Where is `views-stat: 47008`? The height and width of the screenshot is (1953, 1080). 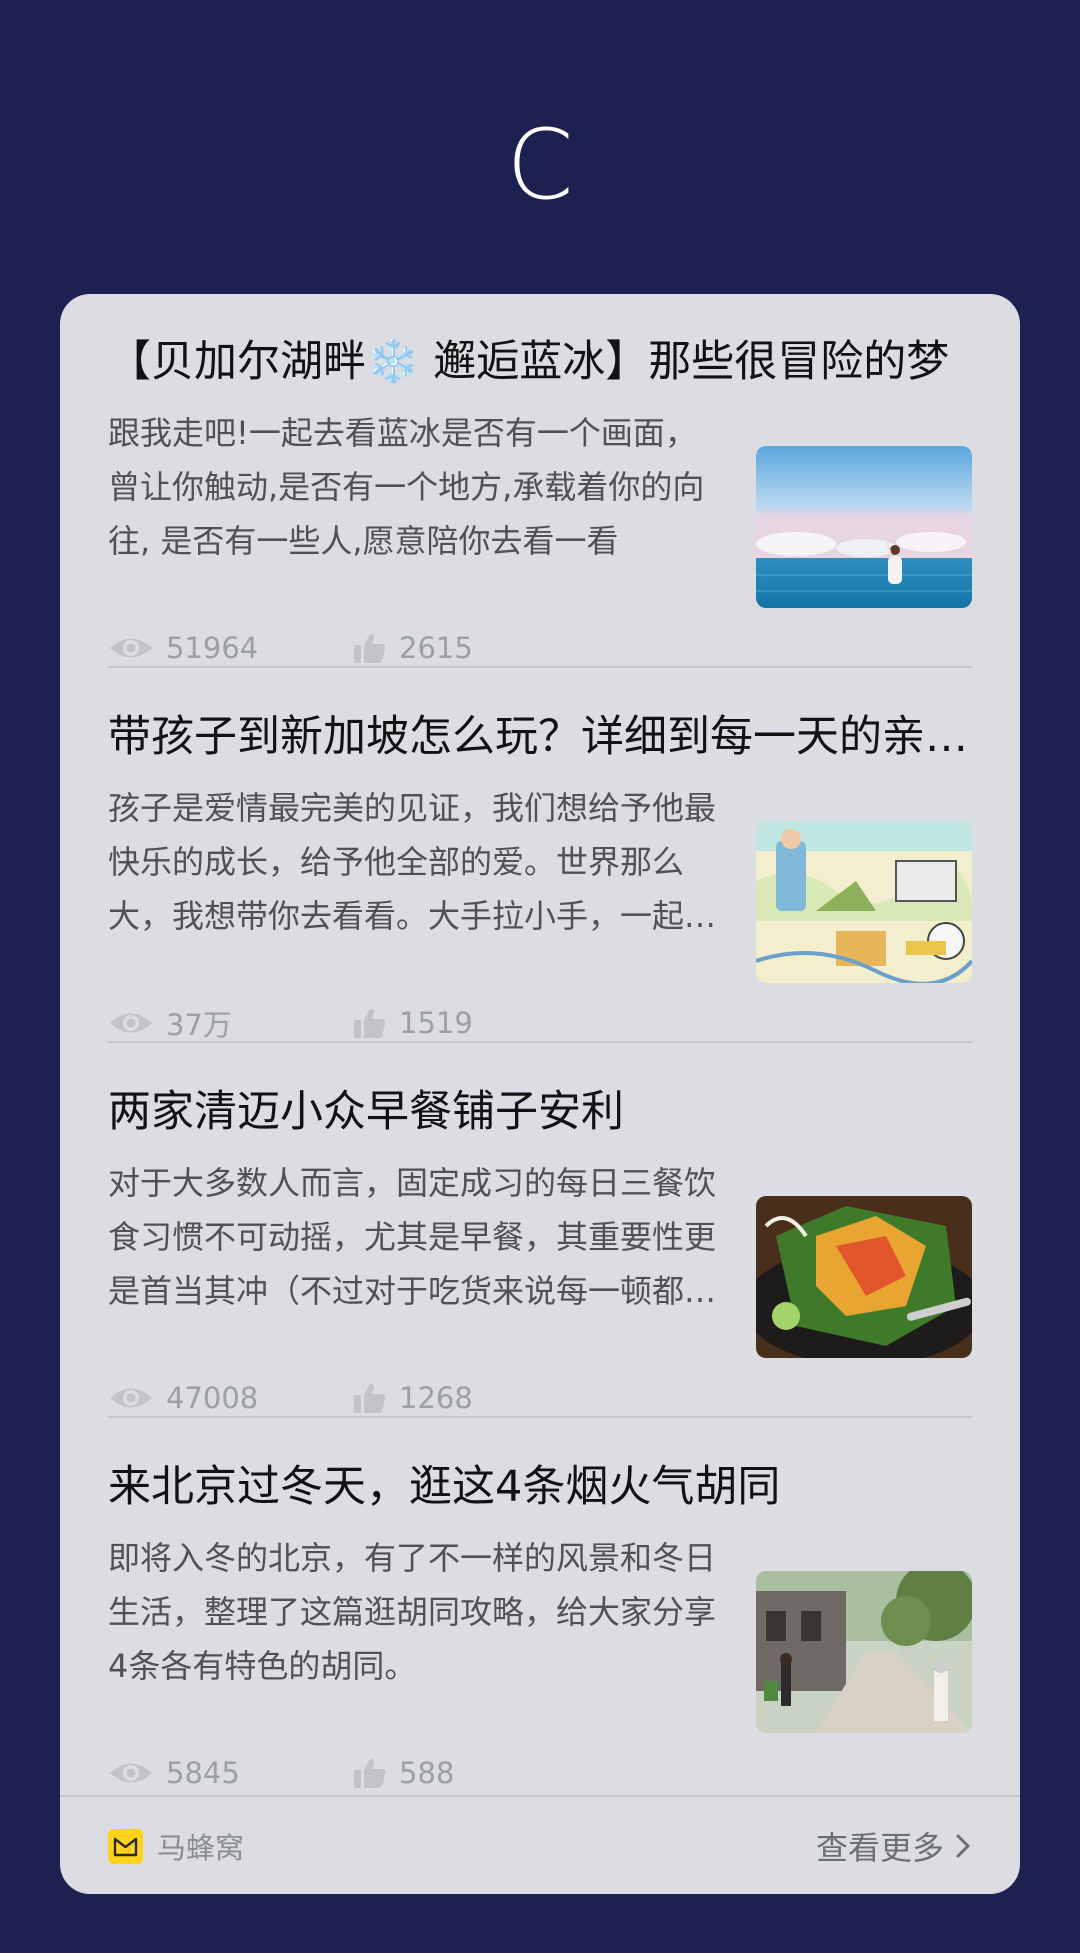
views-stat: 47008 is located at coordinates (183, 1398).